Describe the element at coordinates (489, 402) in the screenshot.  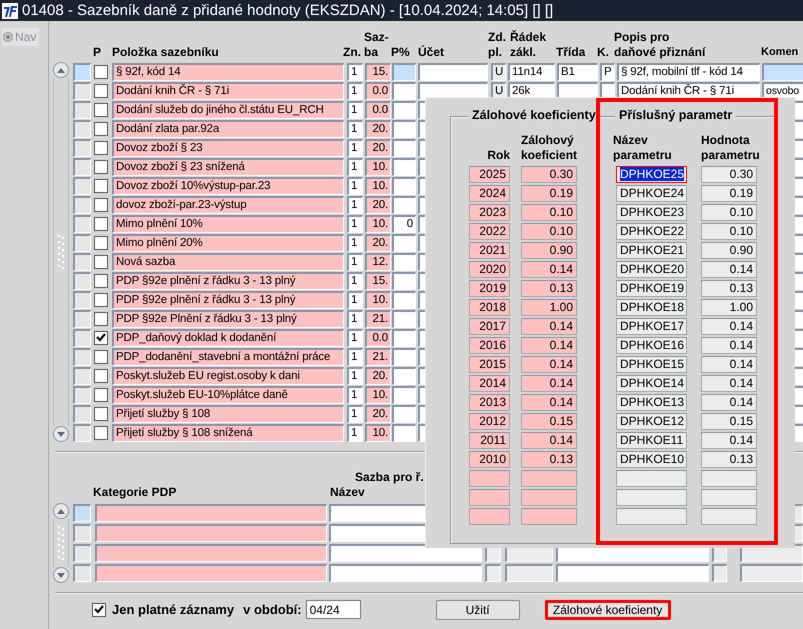
I see `text-field: 2013` at that location.